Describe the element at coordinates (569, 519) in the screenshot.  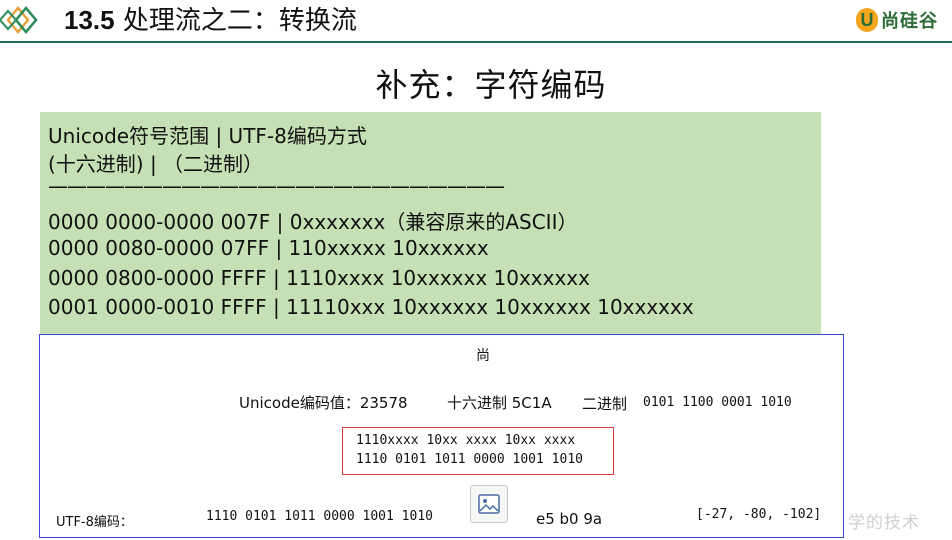
I see `utf8-hex-bytes: e5 b0 9a` at that location.